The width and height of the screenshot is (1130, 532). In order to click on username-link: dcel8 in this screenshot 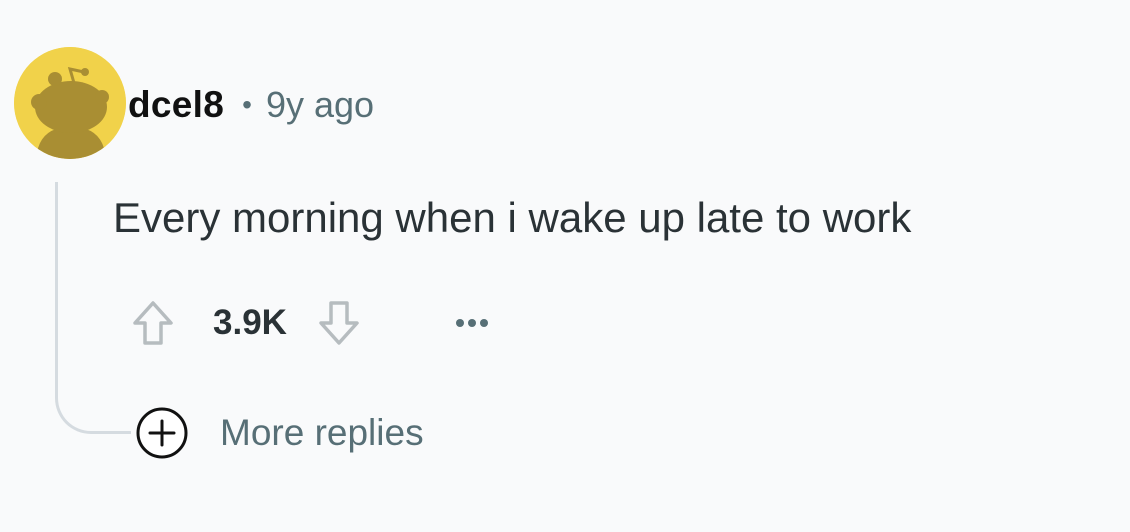, I will do `click(176, 105)`.